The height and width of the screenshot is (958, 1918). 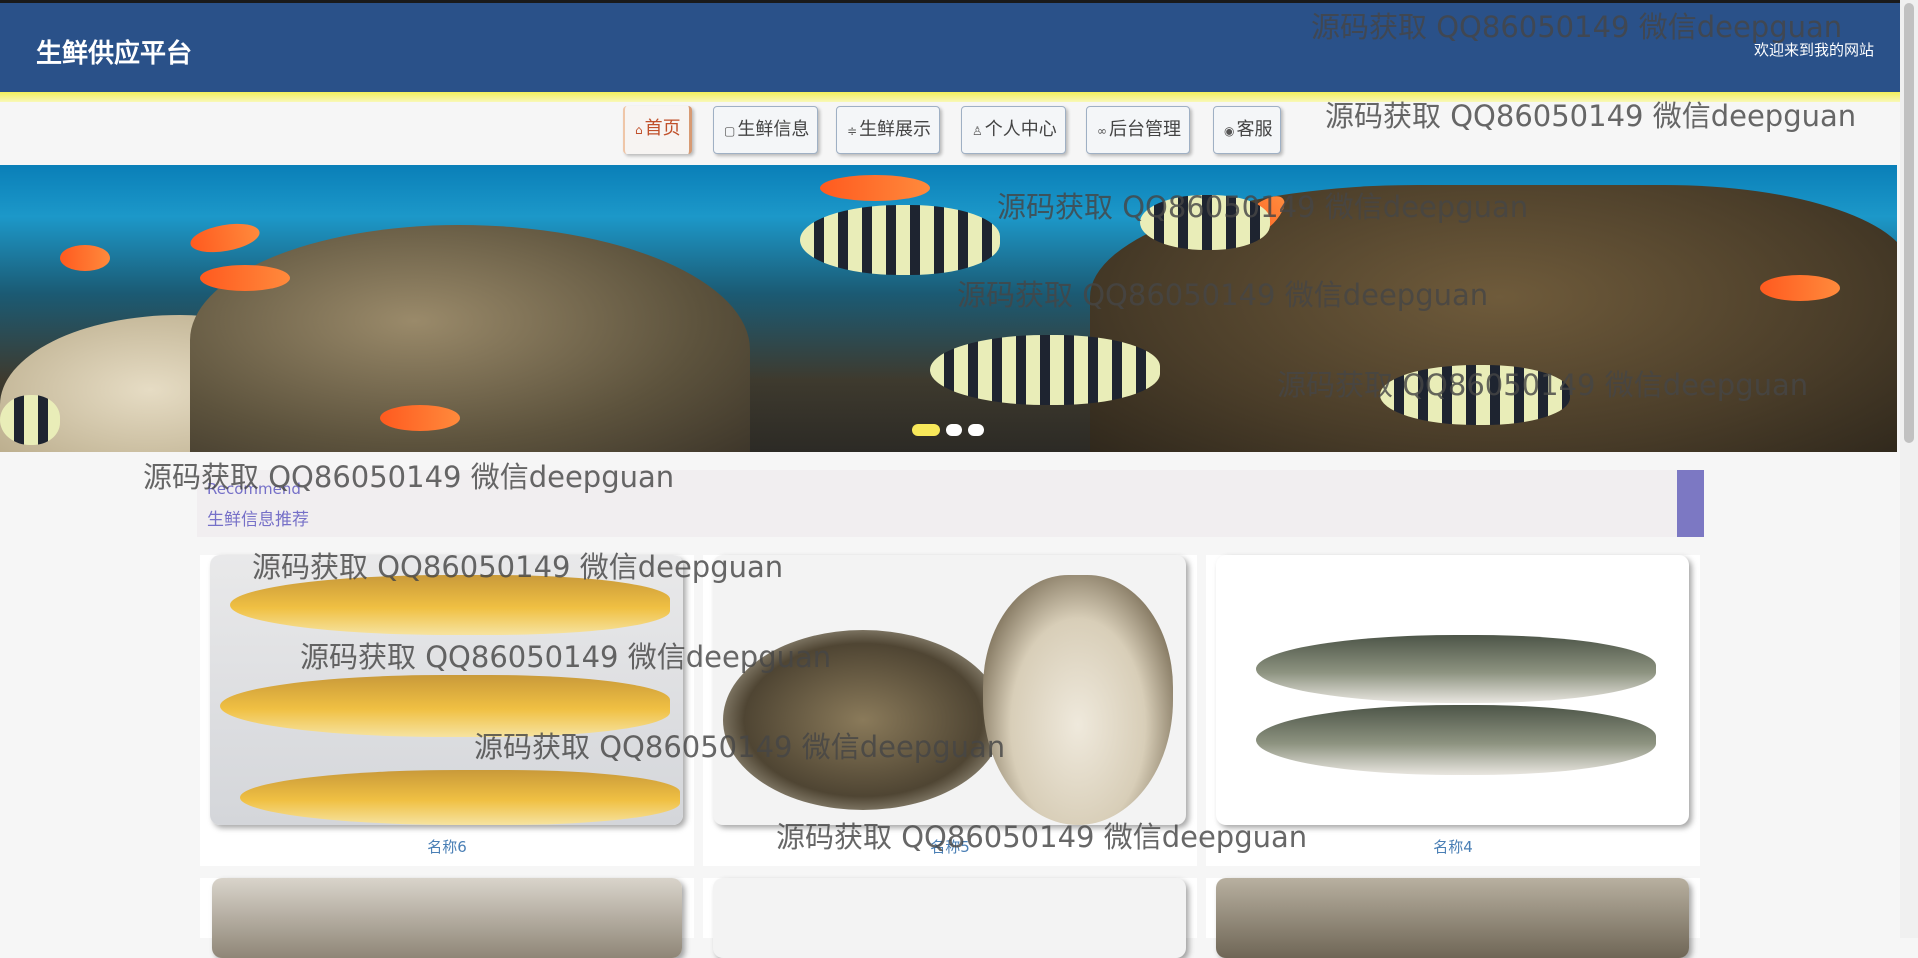 I want to click on nav-fresh-display: ≑ 生鲜展示, so click(x=888, y=130).